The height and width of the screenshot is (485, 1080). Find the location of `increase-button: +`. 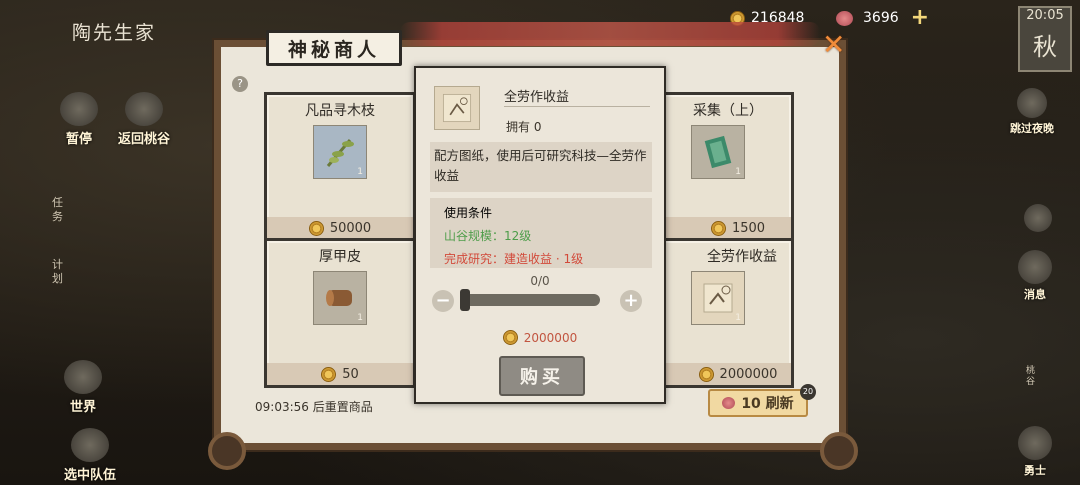

increase-button: + is located at coordinates (631, 301).